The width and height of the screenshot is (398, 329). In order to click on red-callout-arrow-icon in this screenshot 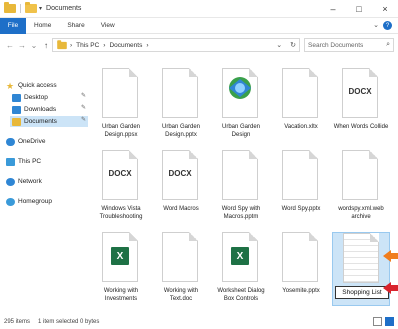, I will do `click(390, 288)`.